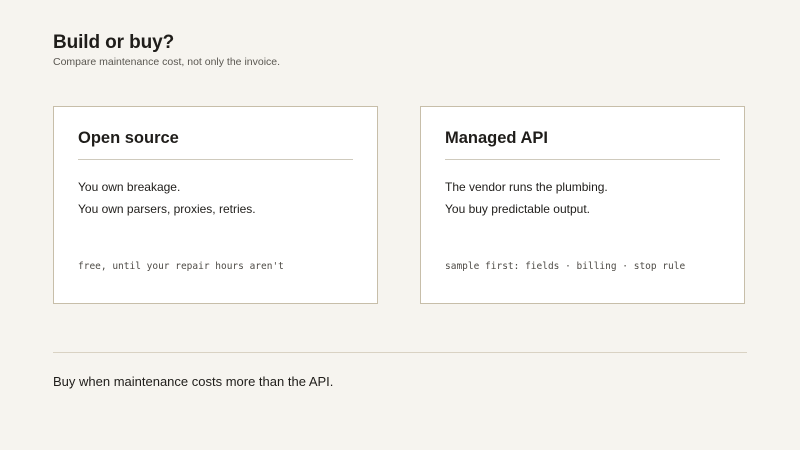 This screenshot has width=800, height=450. Describe the element at coordinates (129, 187) in the screenshot. I see `card-line: You own breakage.` at that location.